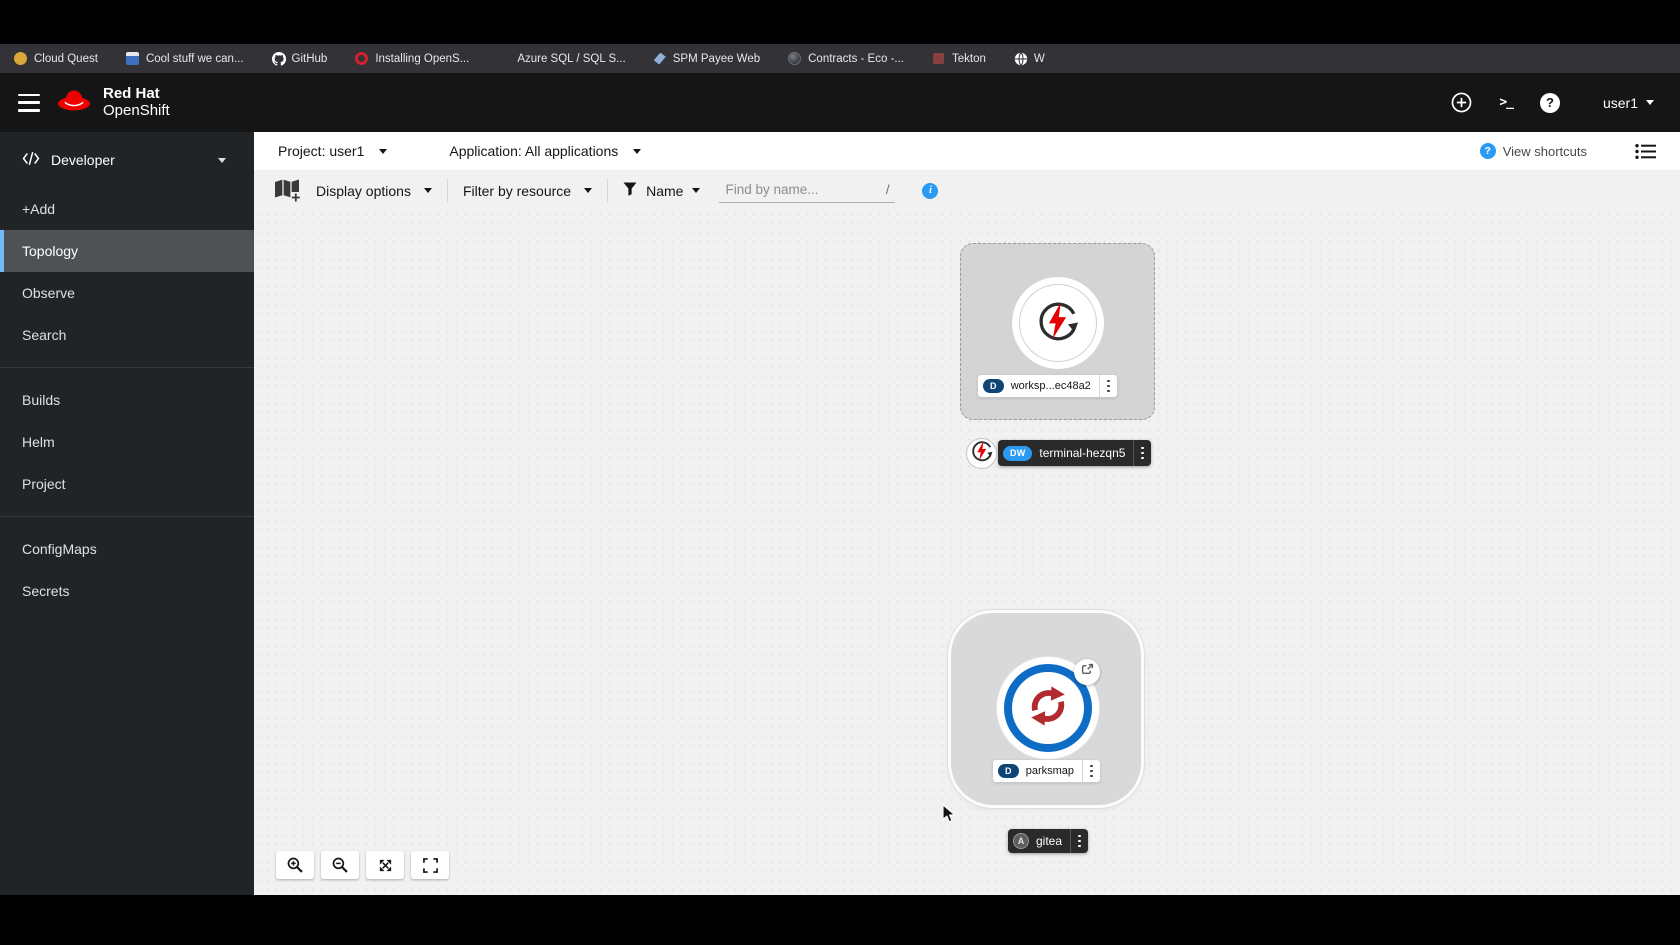 Image resolution: width=1680 pixels, height=945 pixels. What do you see at coordinates (31, 160) in the screenshot?
I see `code-icon` at bounding box center [31, 160].